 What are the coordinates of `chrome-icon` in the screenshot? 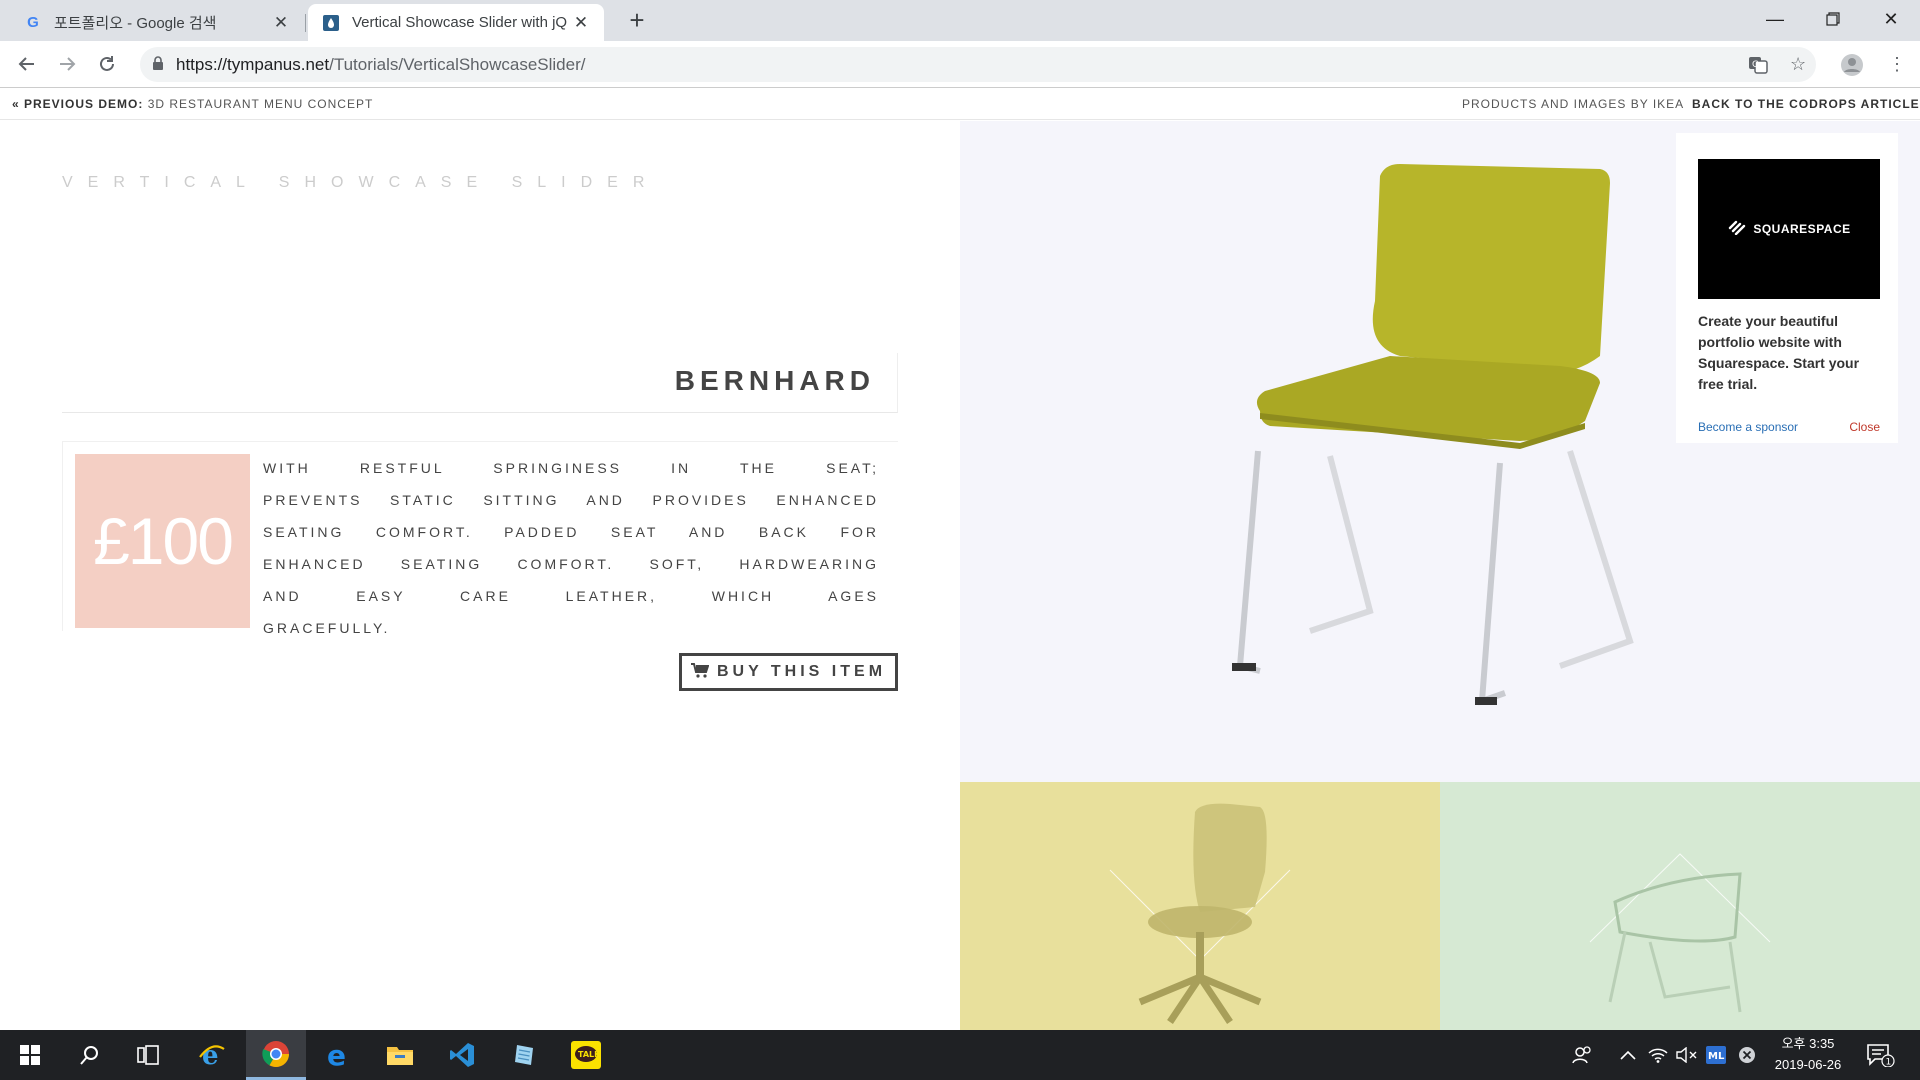 It's located at (276, 1055).